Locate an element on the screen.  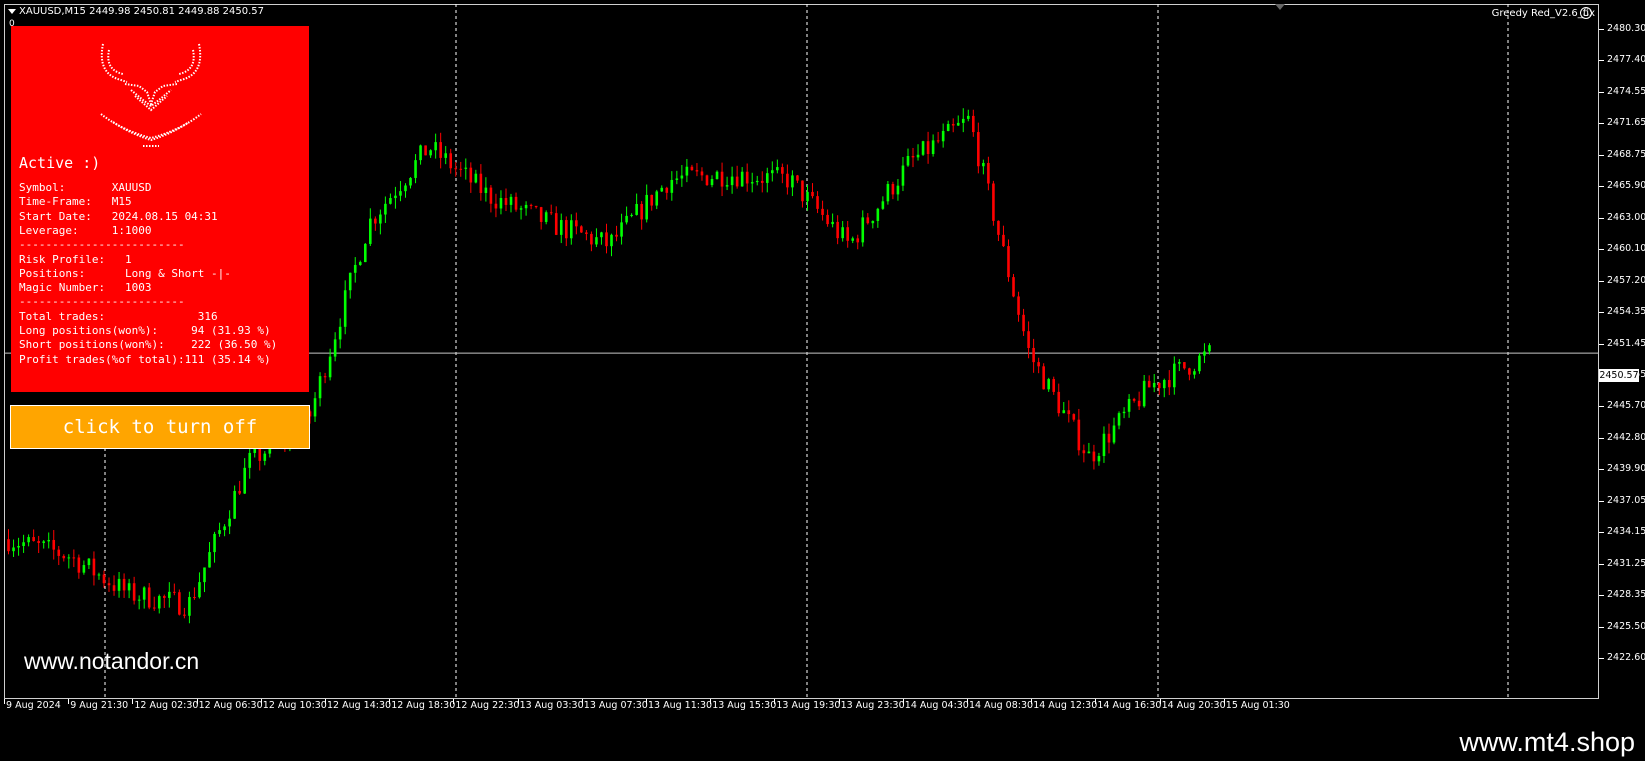
current-price-label: 2450.57 is located at coordinates (1619, 375).